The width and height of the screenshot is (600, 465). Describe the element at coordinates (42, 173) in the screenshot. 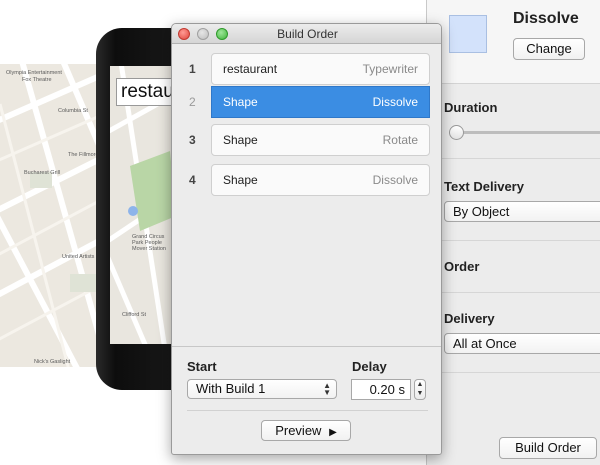

I see `map-label: Bucharest Grill` at that location.